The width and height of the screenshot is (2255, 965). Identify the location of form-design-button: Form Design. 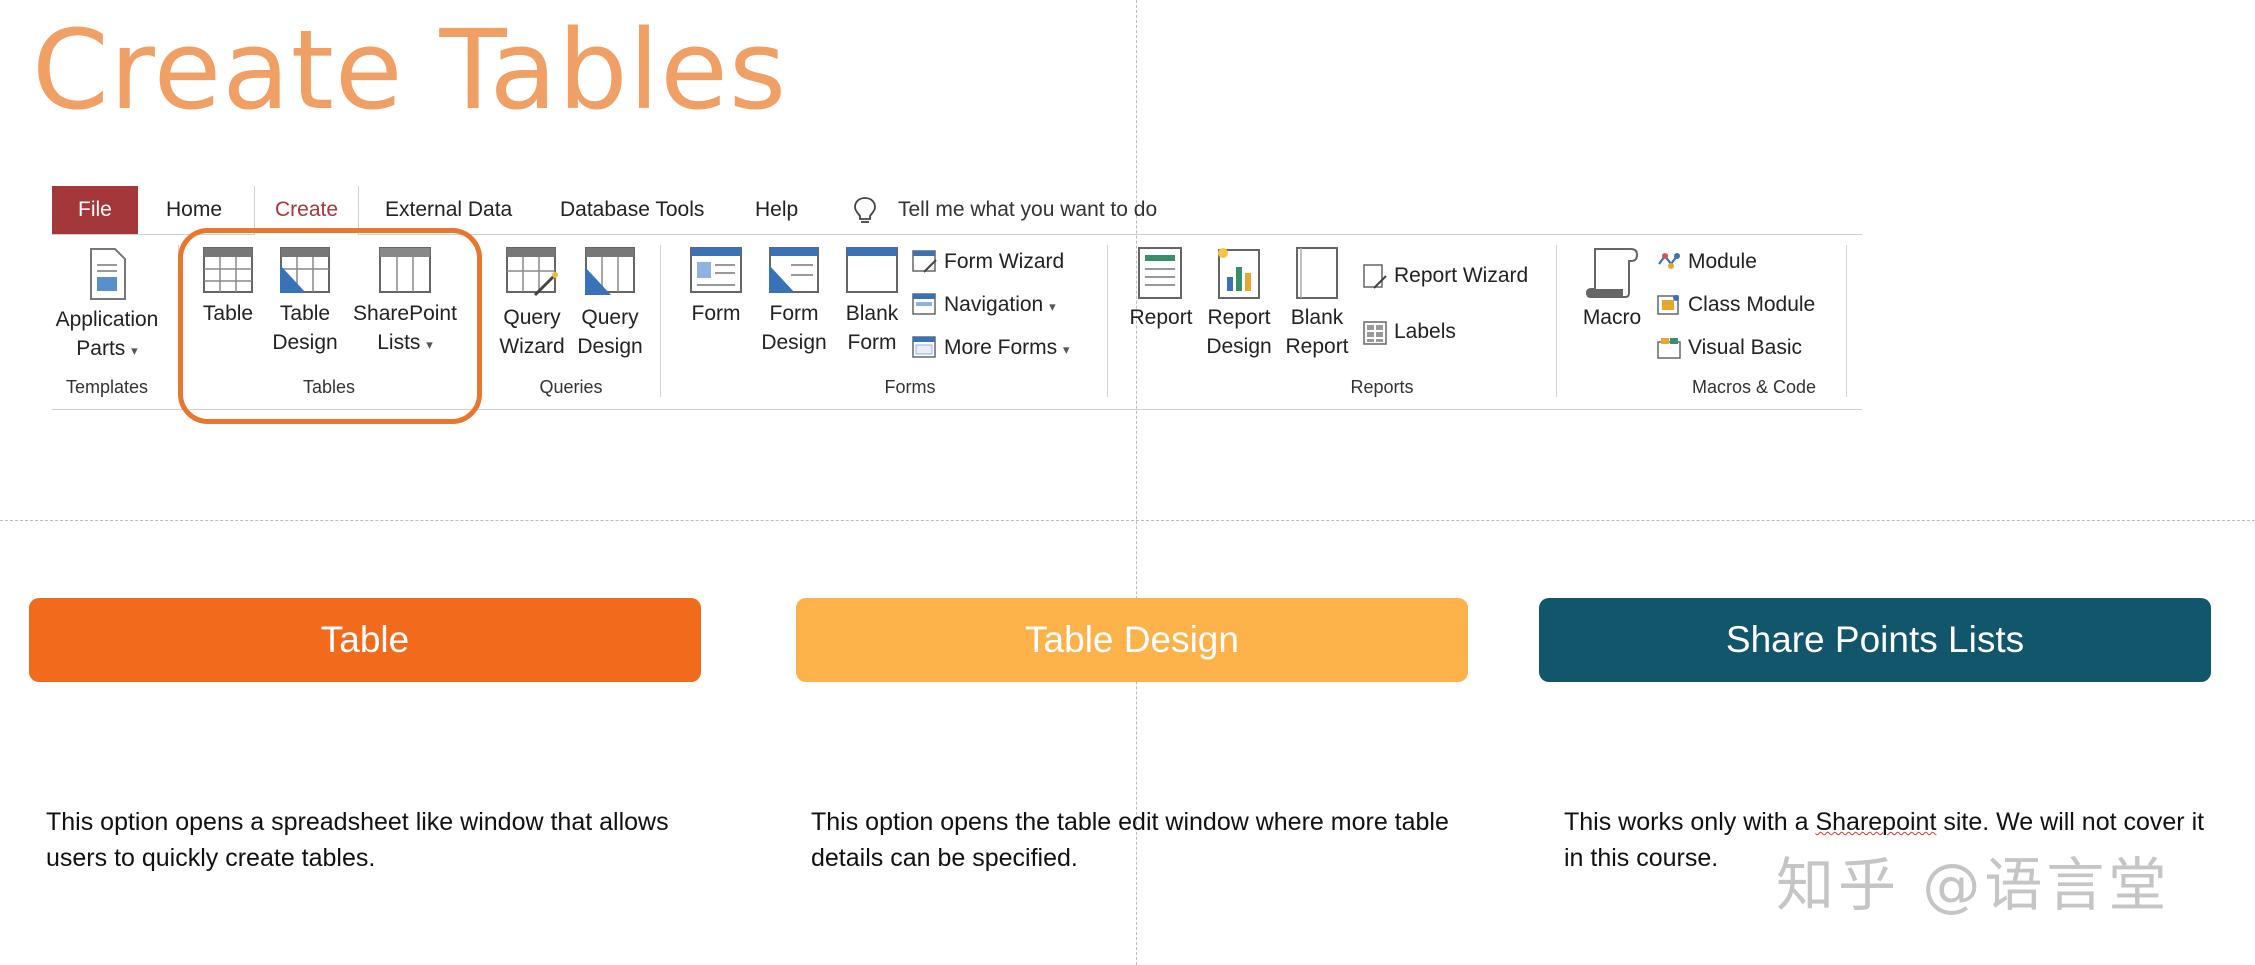
(794, 302).